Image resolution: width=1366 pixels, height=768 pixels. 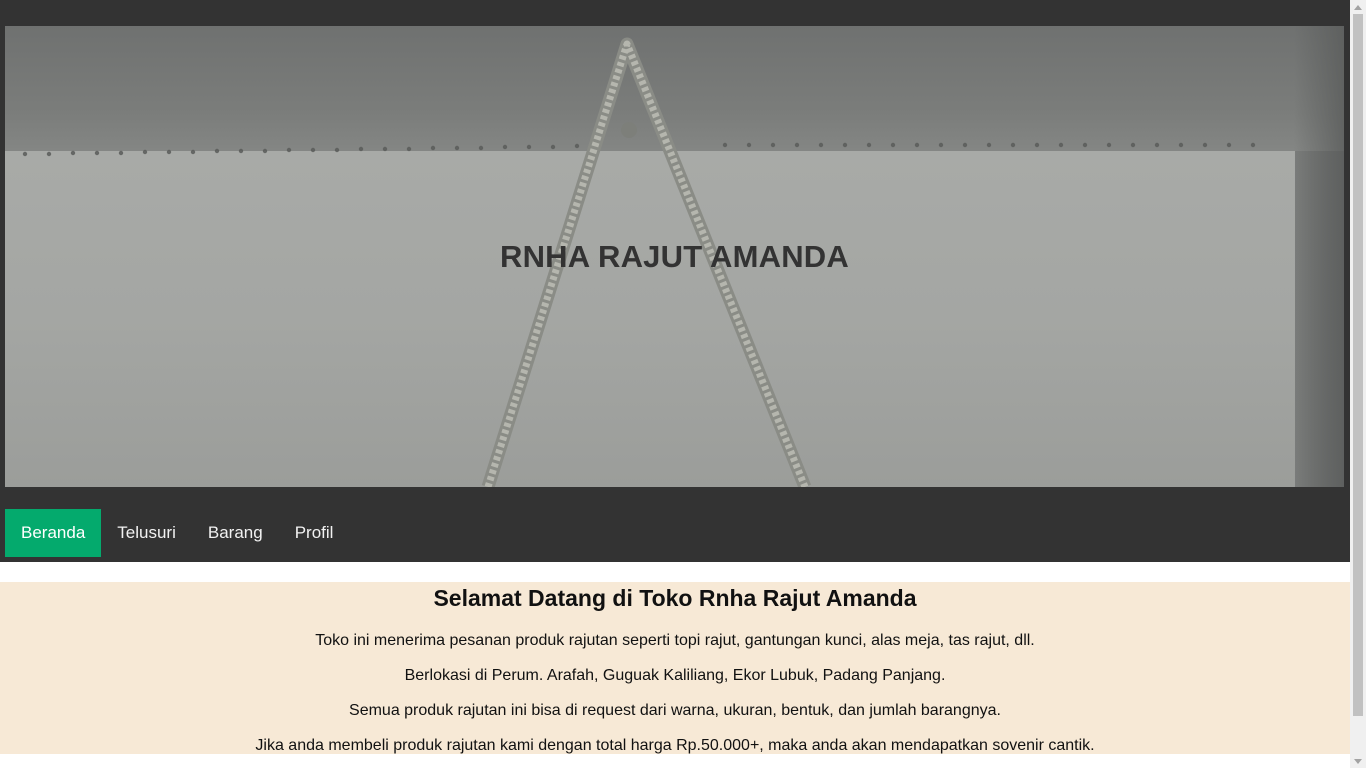 I want to click on nav-item-beranda: Beranda, so click(x=53, y=533).